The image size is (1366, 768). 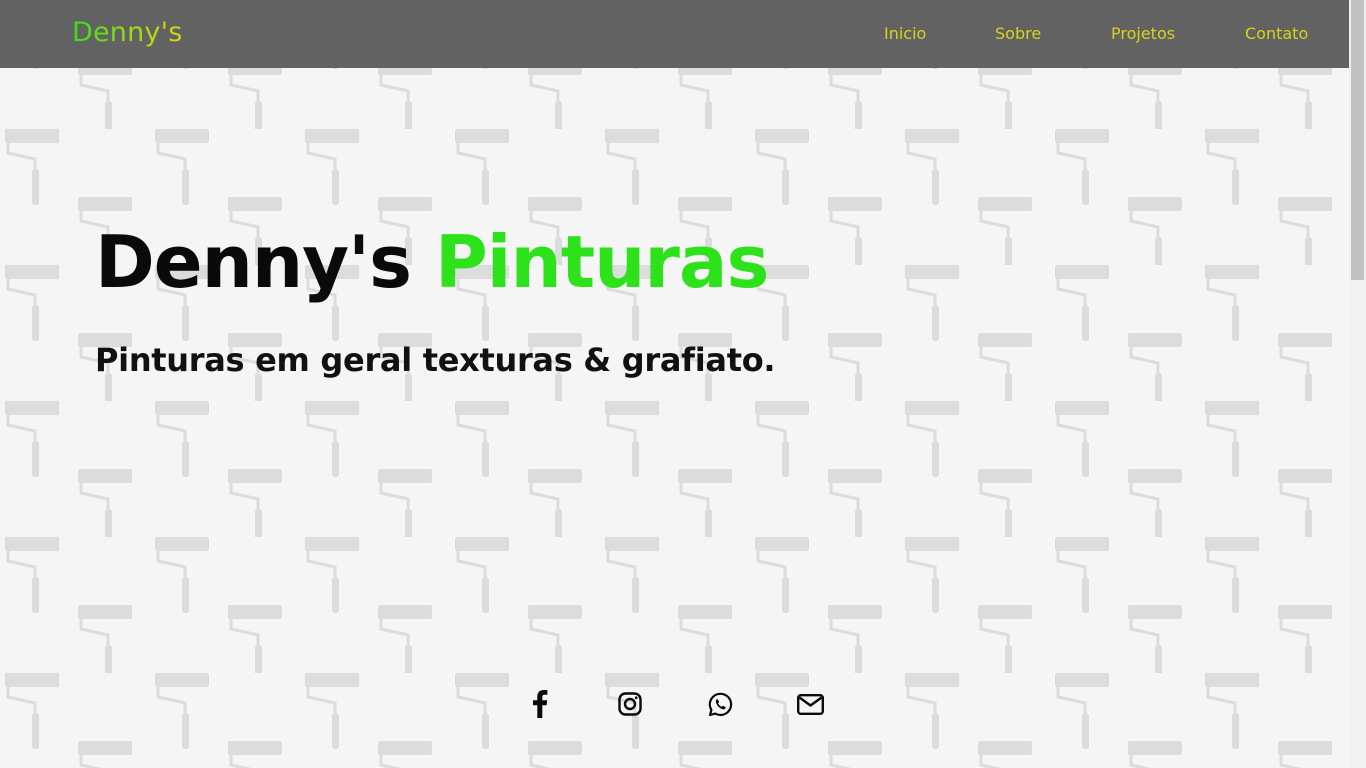 I want to click on hero-title: Denny's Pinturas, so click(x=435, y=262).